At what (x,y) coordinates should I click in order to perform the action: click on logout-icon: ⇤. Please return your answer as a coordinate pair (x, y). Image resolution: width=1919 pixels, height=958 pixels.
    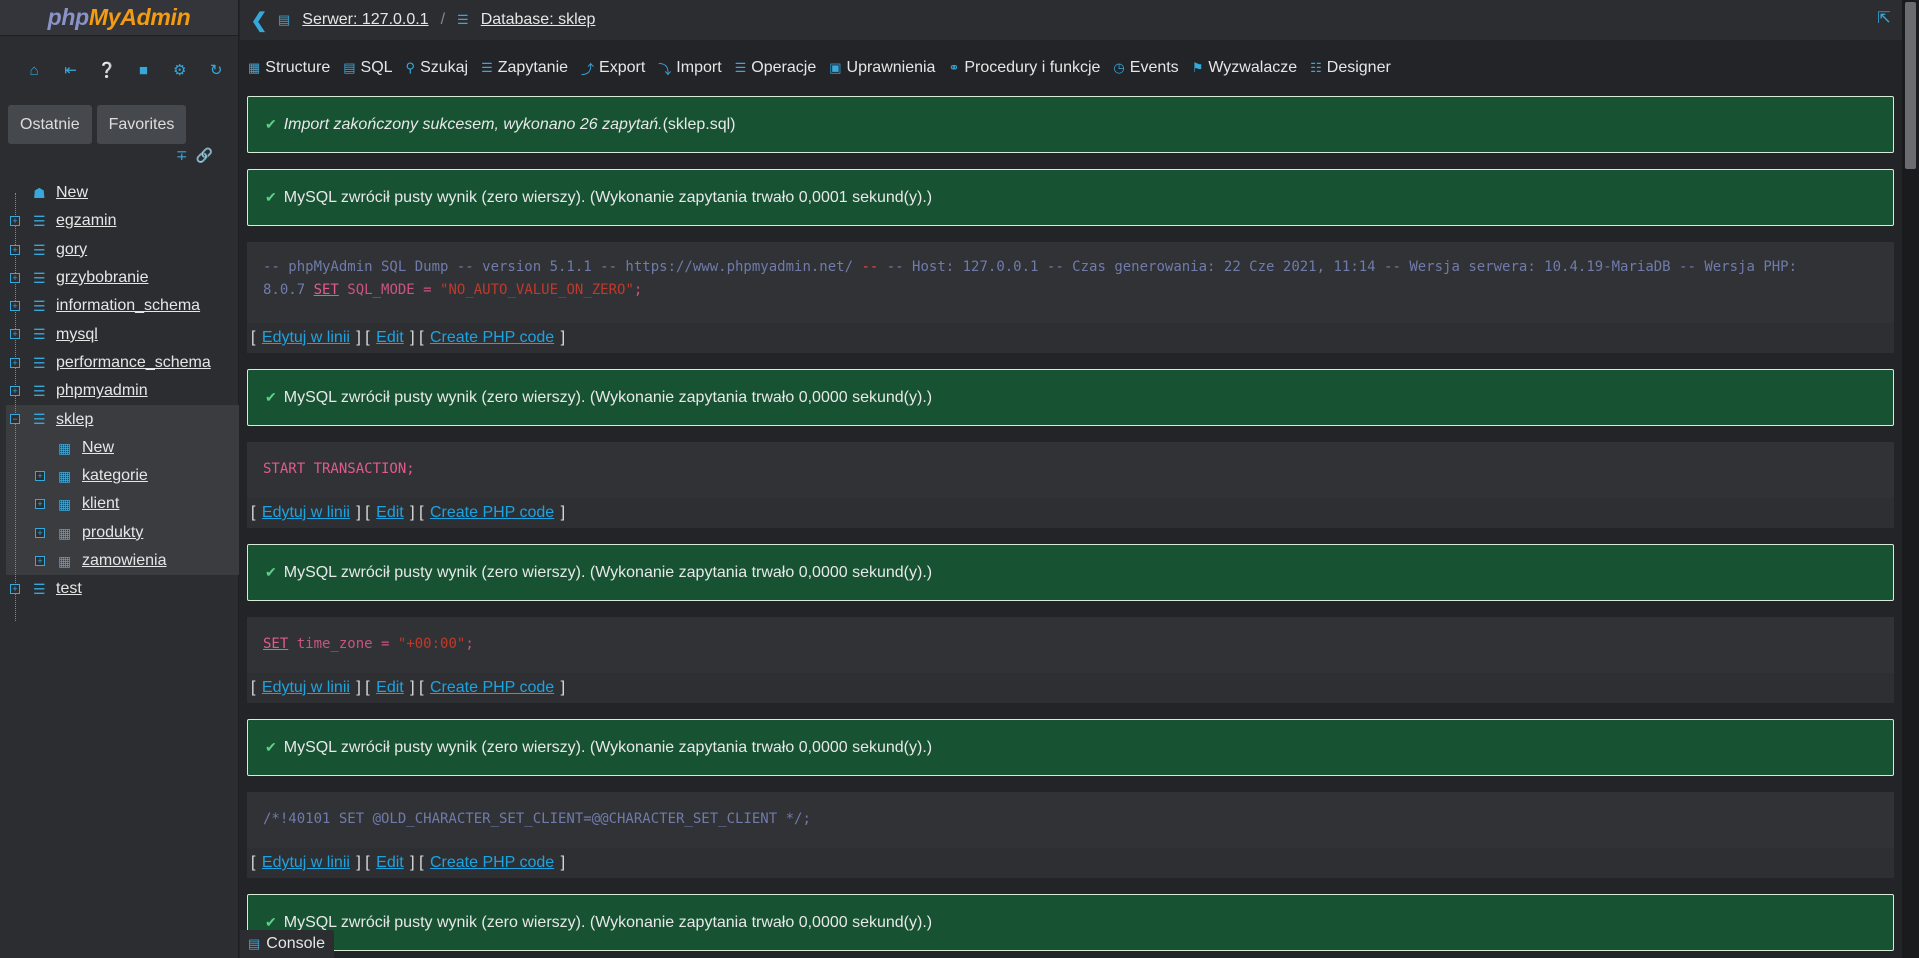
    Looking at the image, I should click on (70, 70).